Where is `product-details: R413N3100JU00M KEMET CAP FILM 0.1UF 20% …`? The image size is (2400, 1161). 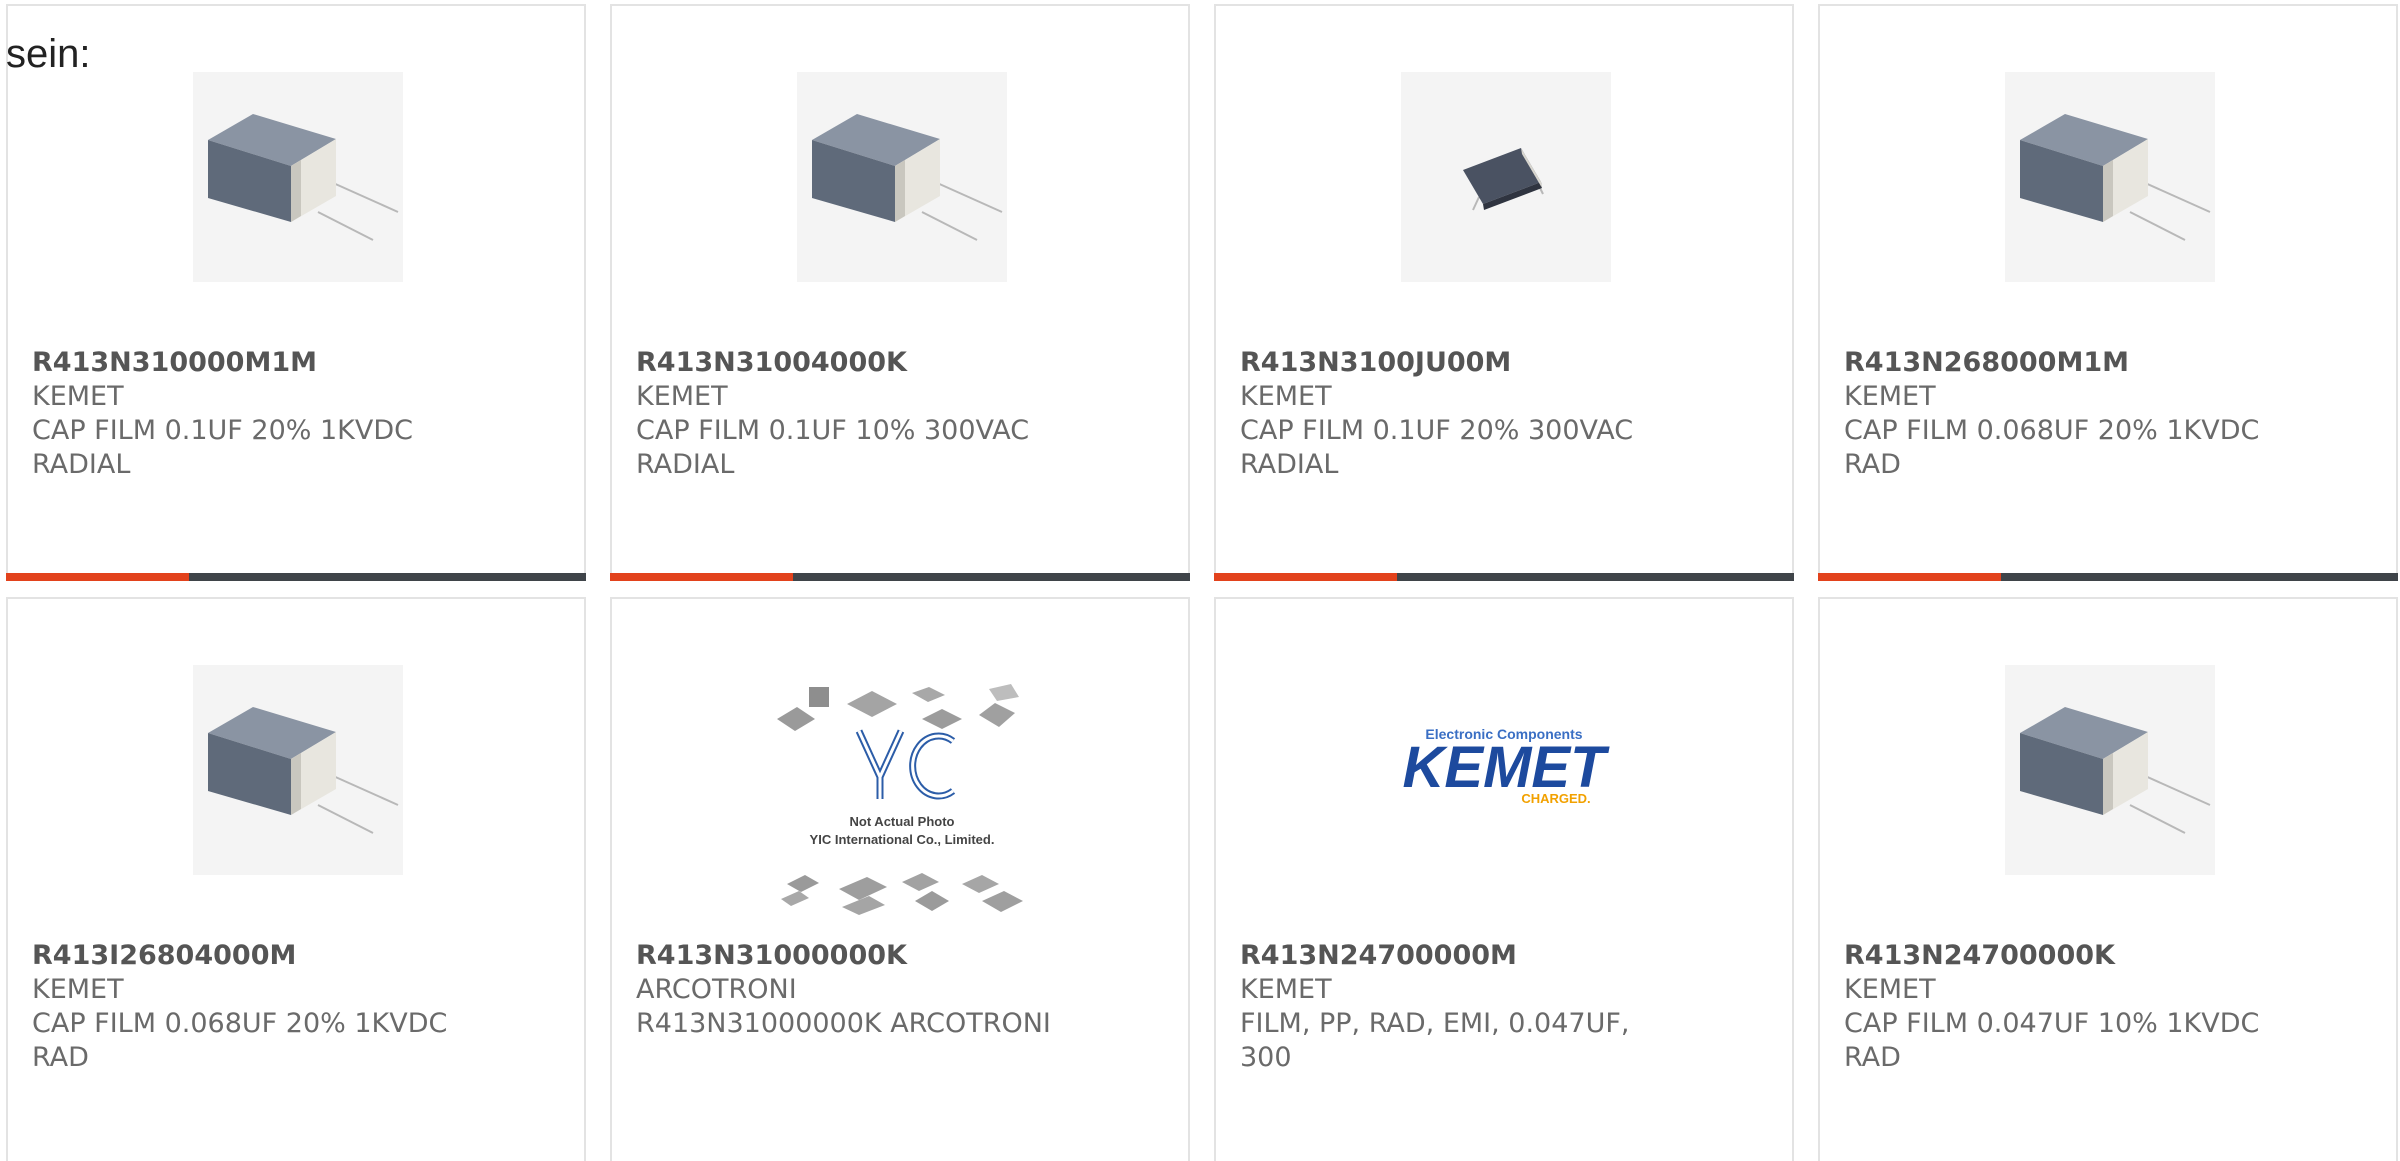
product-details: R413N3100JU00M KEMET CAP FILM 0.1UF 20% … is located at coordinates (1490, 414).